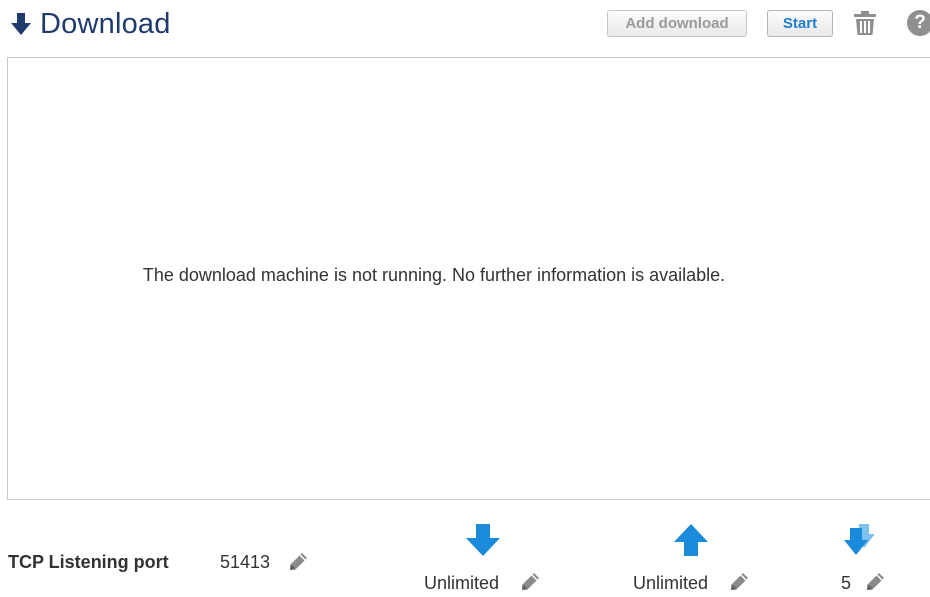 This screenshot has width=930, height=597. What do you see at coordinates (462, 583) in the screenshot?
I see `download-limit-value: Unlimited` at bounding box center [462, 583].